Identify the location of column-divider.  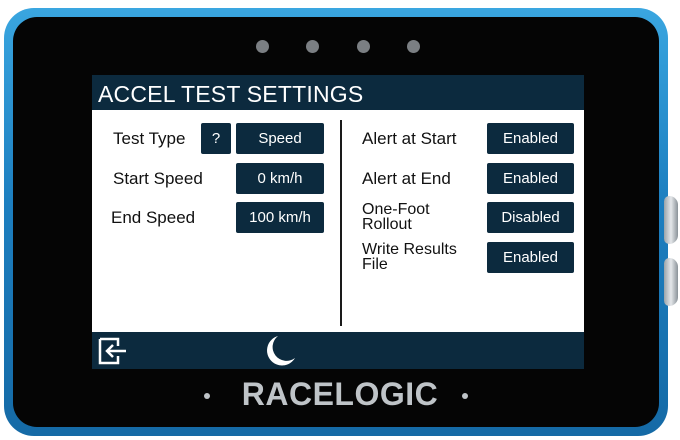
(341, 223).